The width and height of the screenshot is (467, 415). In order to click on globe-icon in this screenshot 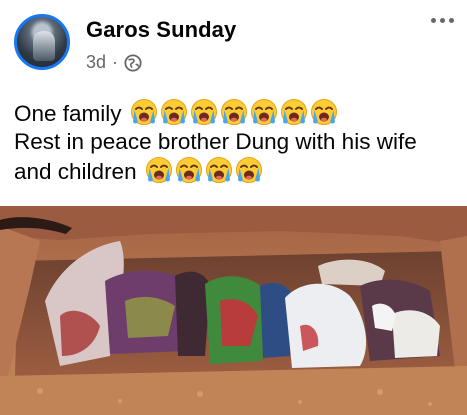, I will do `click(133, 62)`.